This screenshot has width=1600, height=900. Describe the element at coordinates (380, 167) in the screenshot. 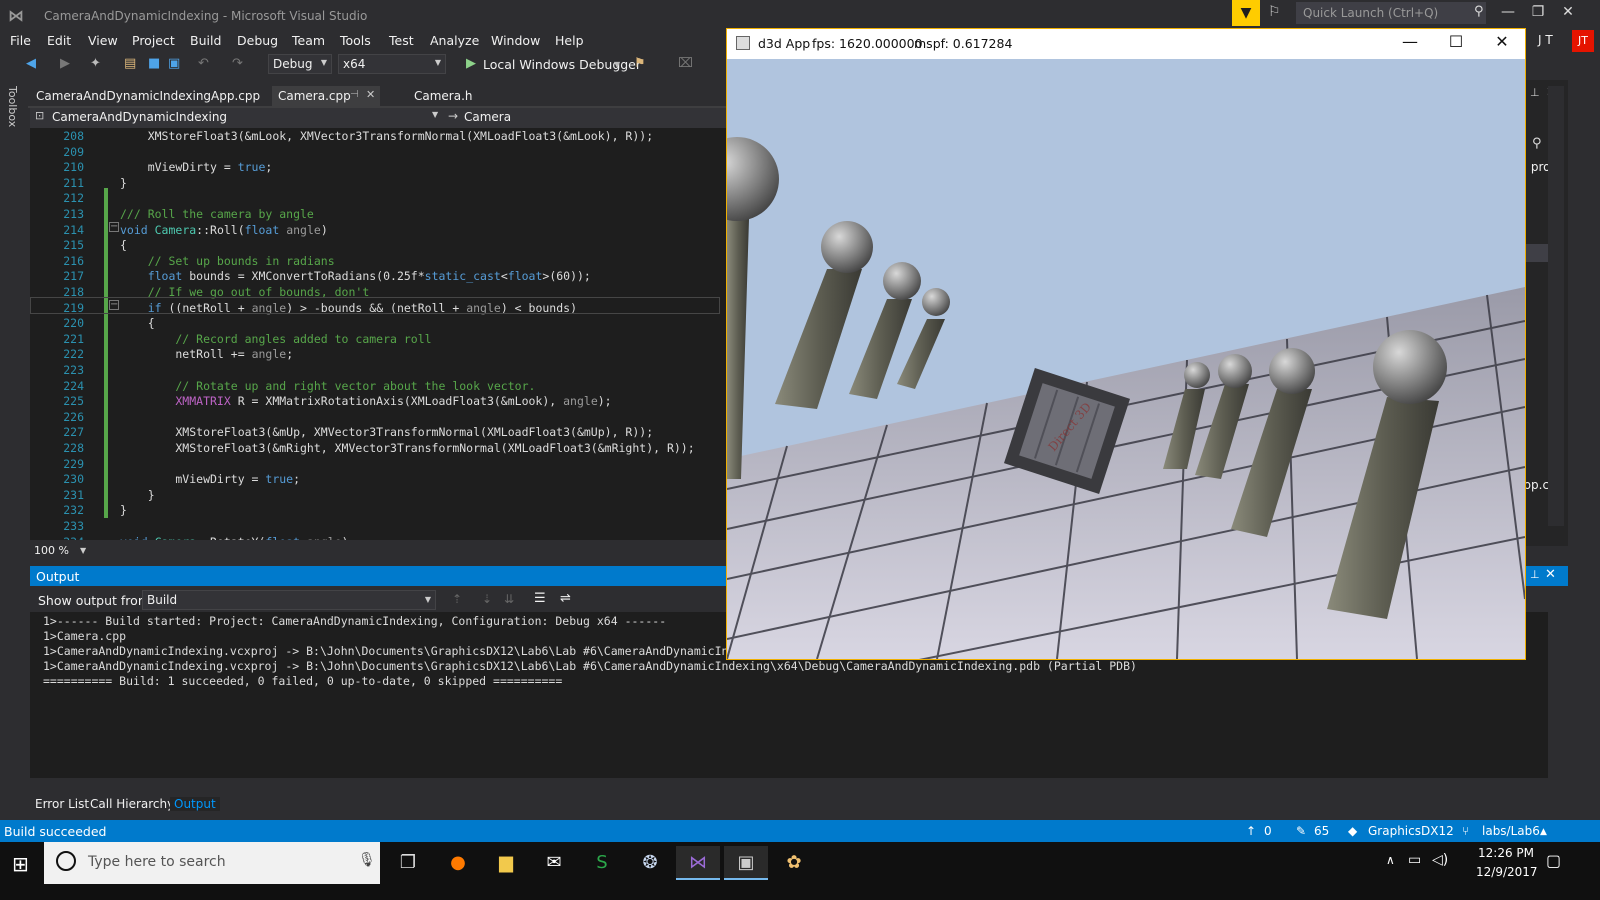

I see `code-line: 210 mViewDirty = true;` at that location.